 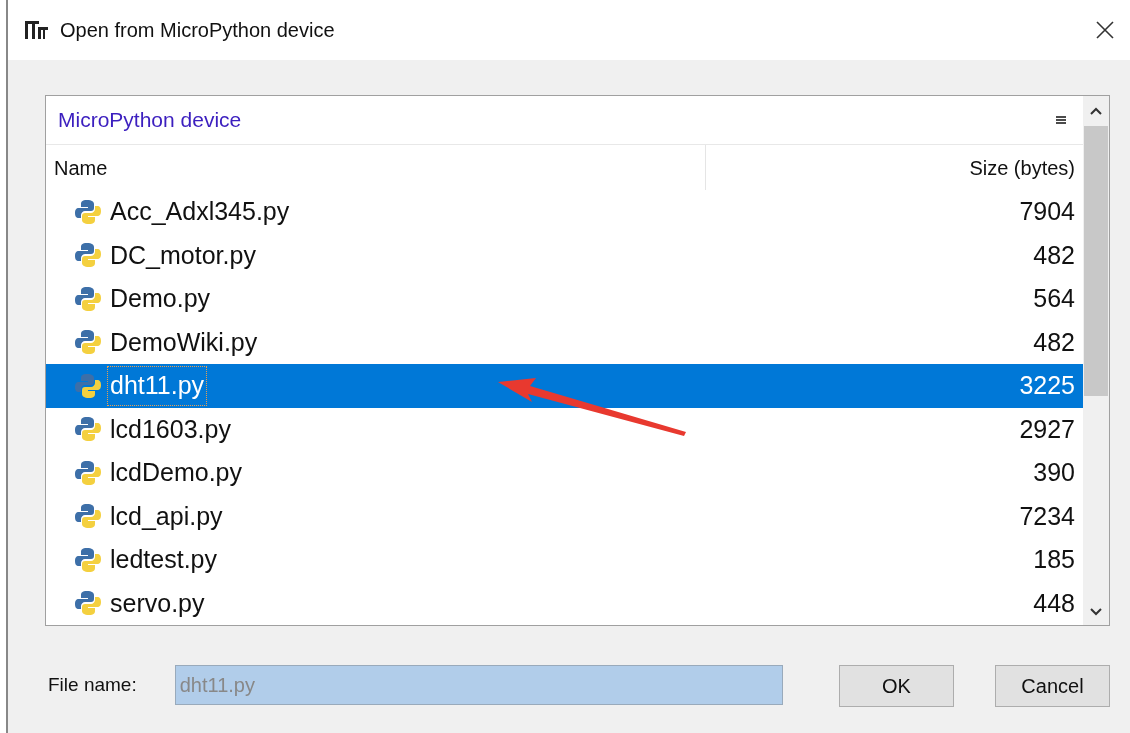 I want to click on scrollbar, so click(x=1096, y=360).